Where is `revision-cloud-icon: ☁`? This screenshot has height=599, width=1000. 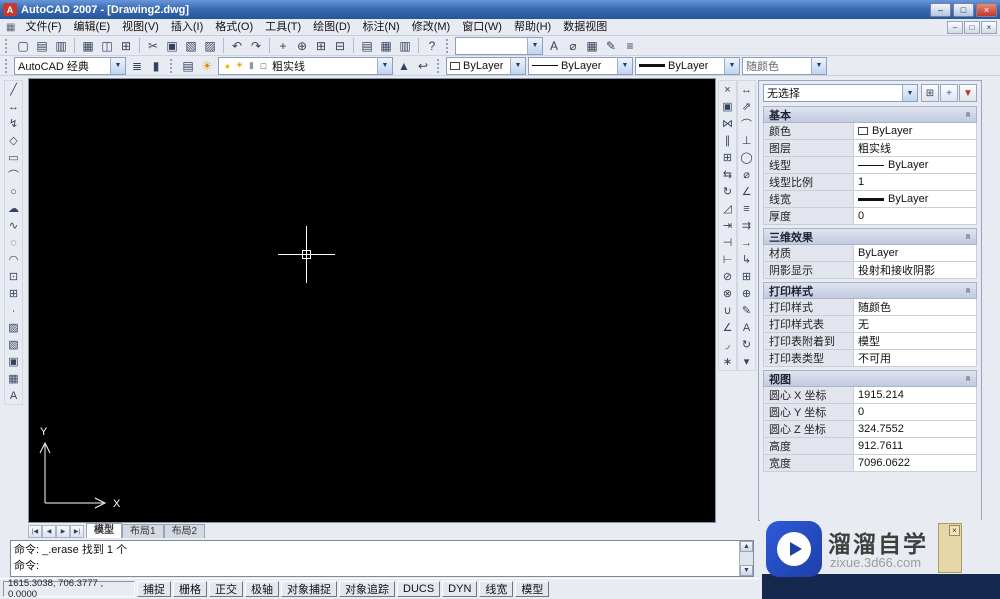
revision-cloud-icon: ☁ is located at coordinates (13, 208).